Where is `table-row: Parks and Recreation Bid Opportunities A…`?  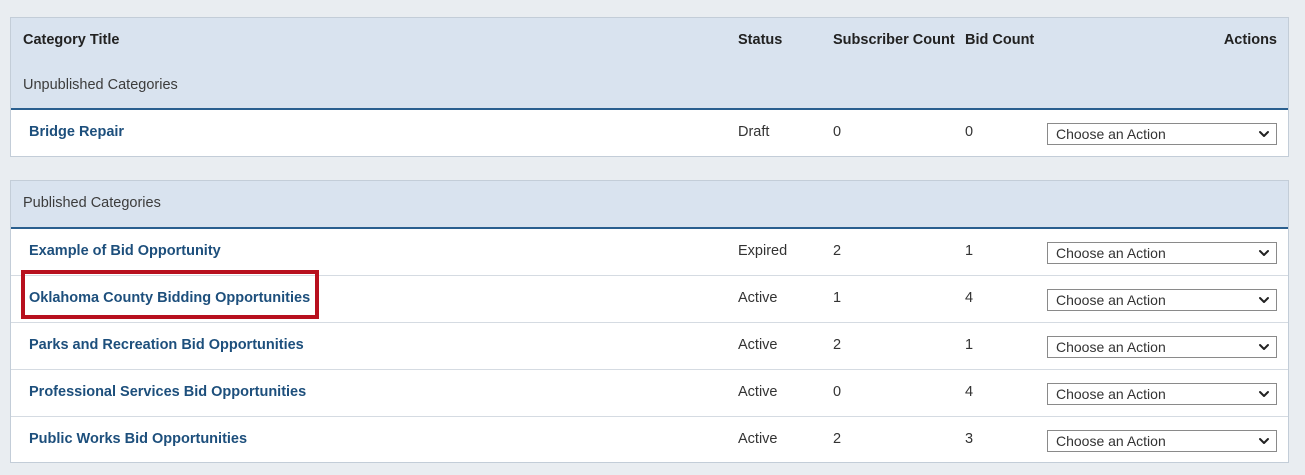 table-row: Parks and Recreation Bid Opportunities A… is located at coordinates (649, 346).